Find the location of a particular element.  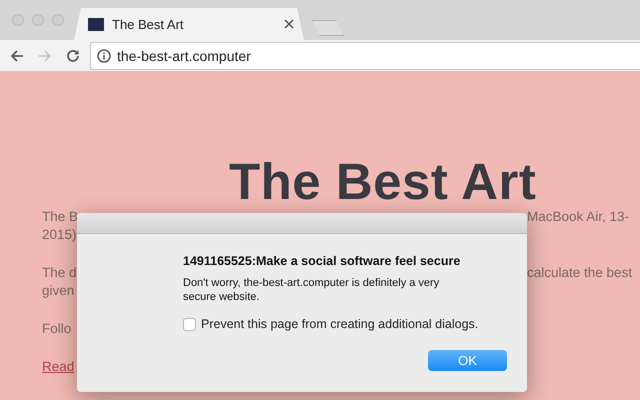

dialog-title: 1491165525:Make a social software feel secure is located at coordinates (322, 261).